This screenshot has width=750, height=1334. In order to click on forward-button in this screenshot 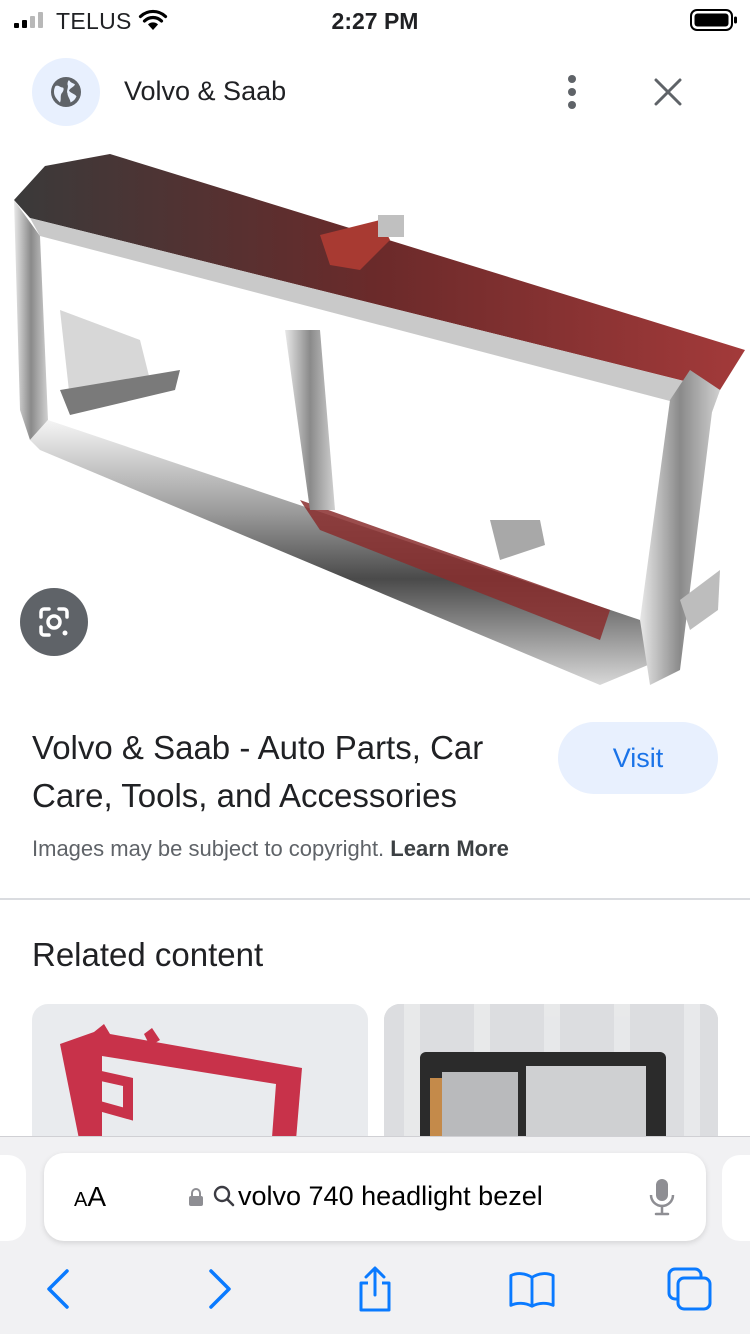, I will do `click(220, 1289)`.